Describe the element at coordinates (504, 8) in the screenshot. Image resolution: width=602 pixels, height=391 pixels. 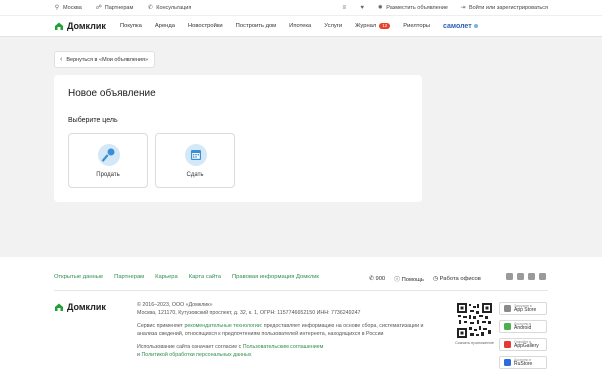
I see `login-link: ⇥ Войти или зарегистрироваться` at that location.